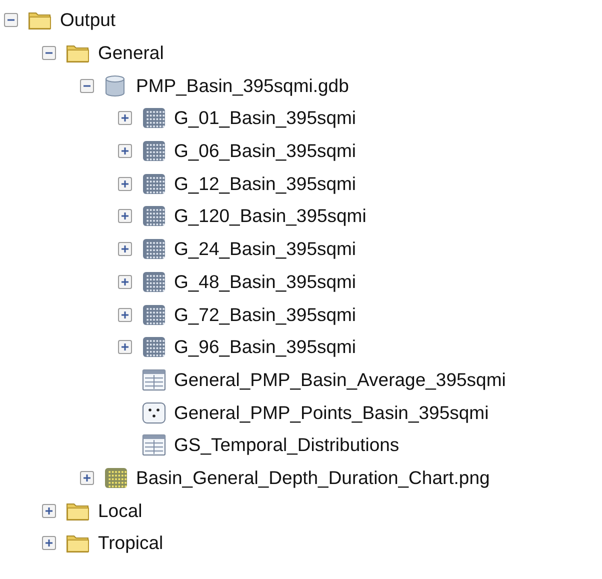  I want to click on tree-item-label: Tropical, so click(131, 543).